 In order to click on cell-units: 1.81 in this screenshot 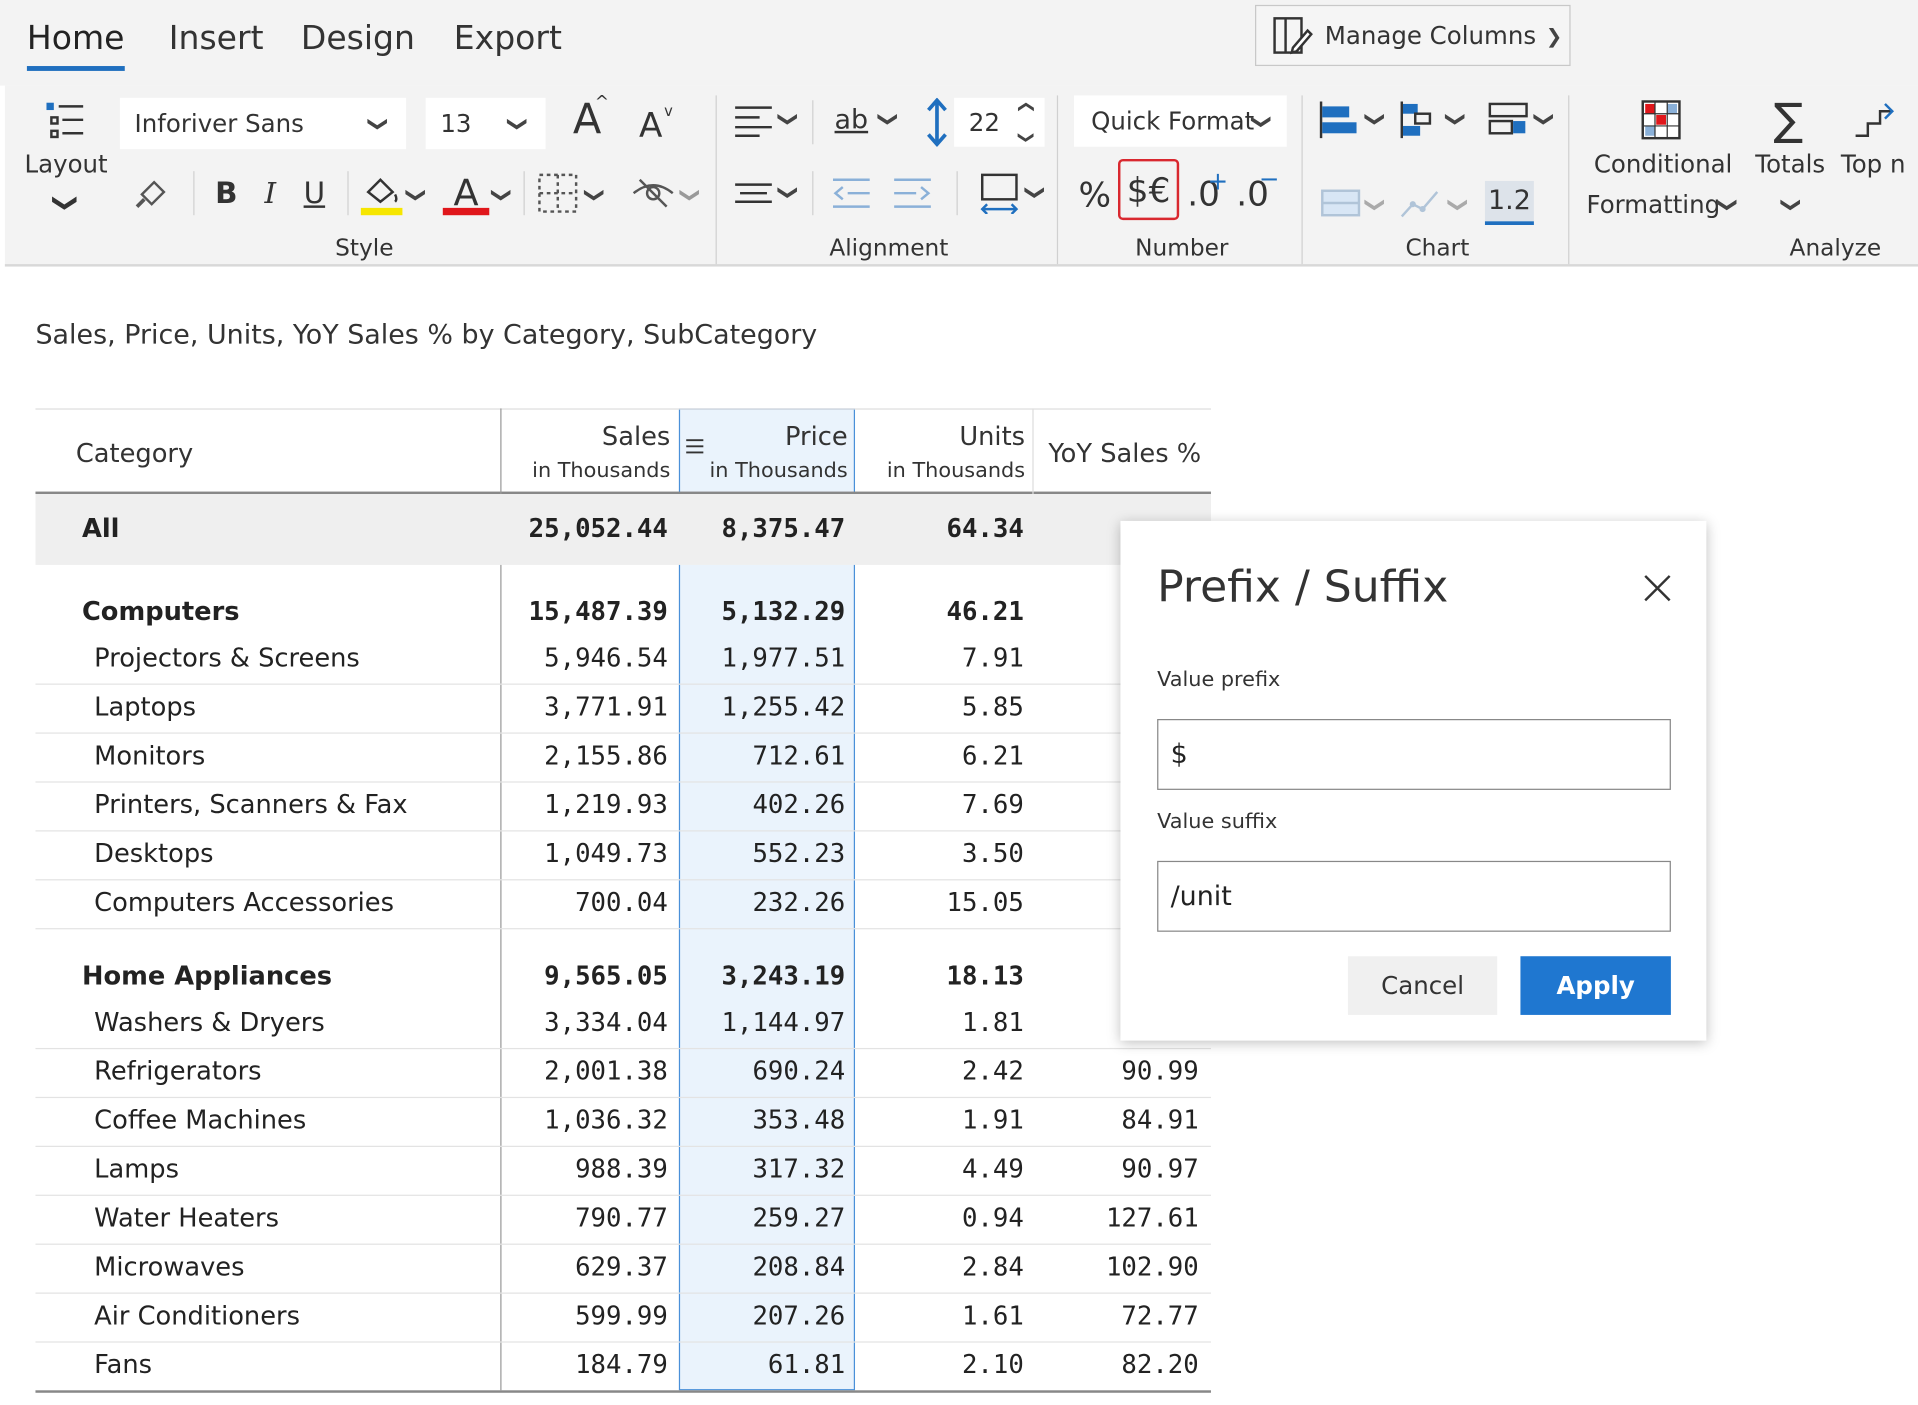, I will do `click(940, 1022)`.